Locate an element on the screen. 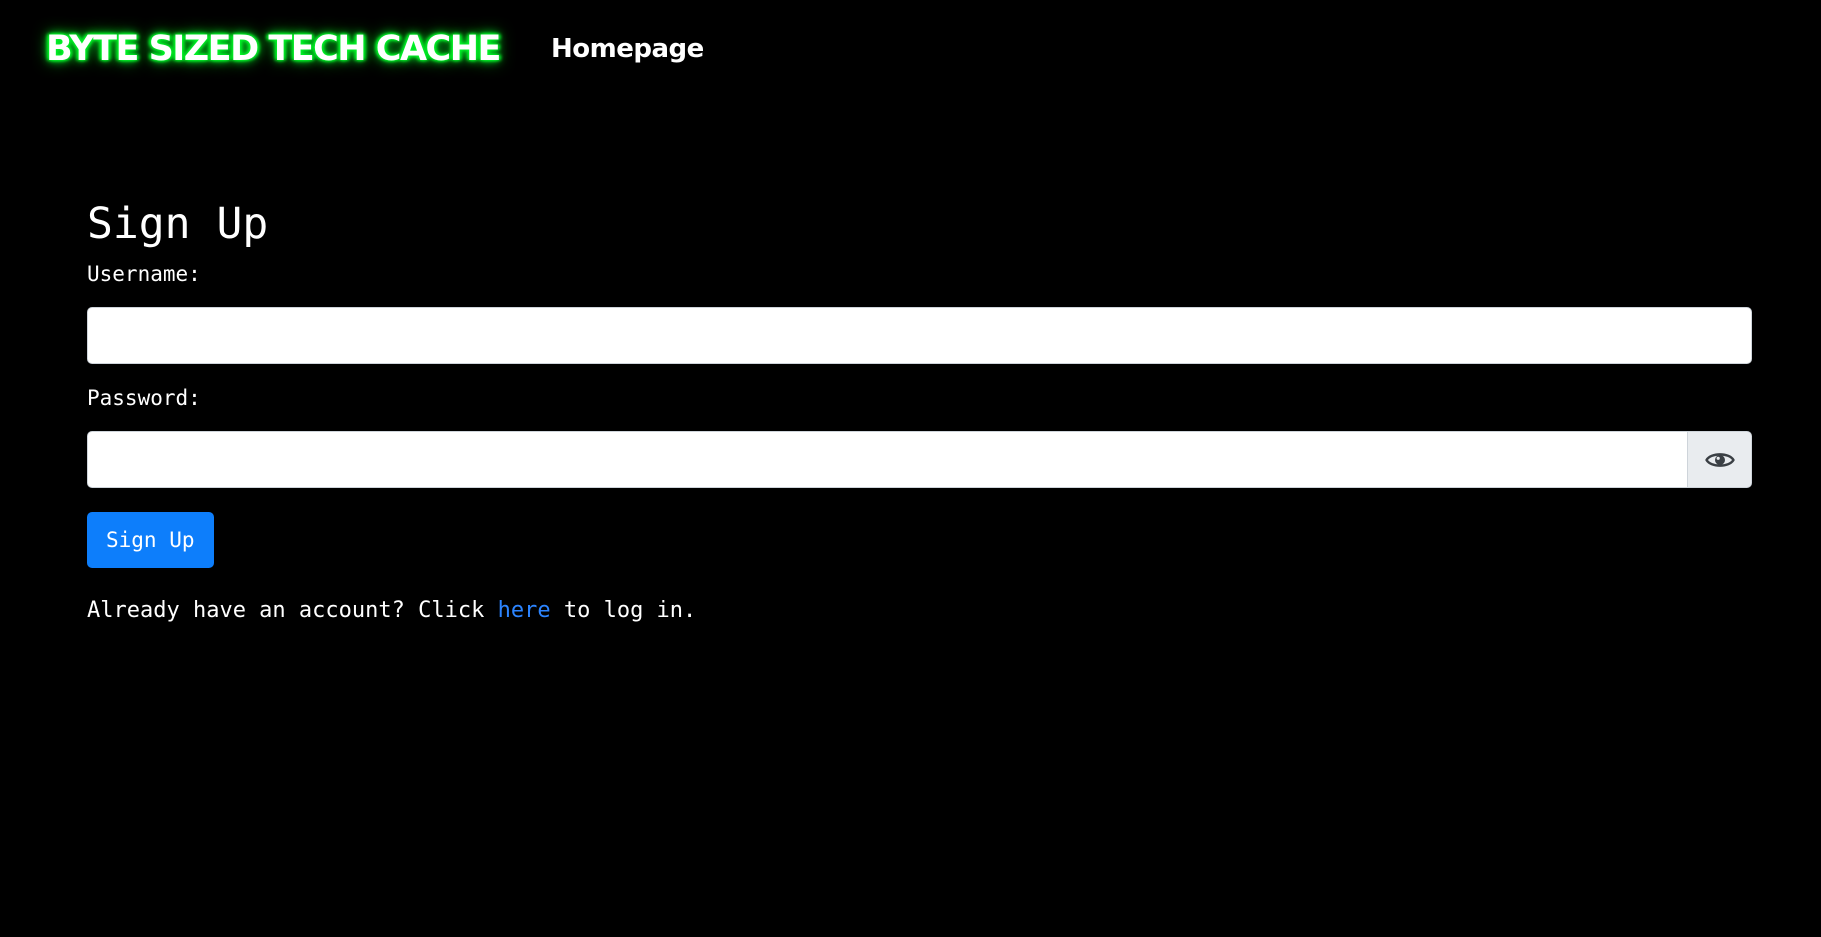 Image resolution: width=1821 pixels, height=937 pixels. password-input-group is located at coordinates (919, 459).